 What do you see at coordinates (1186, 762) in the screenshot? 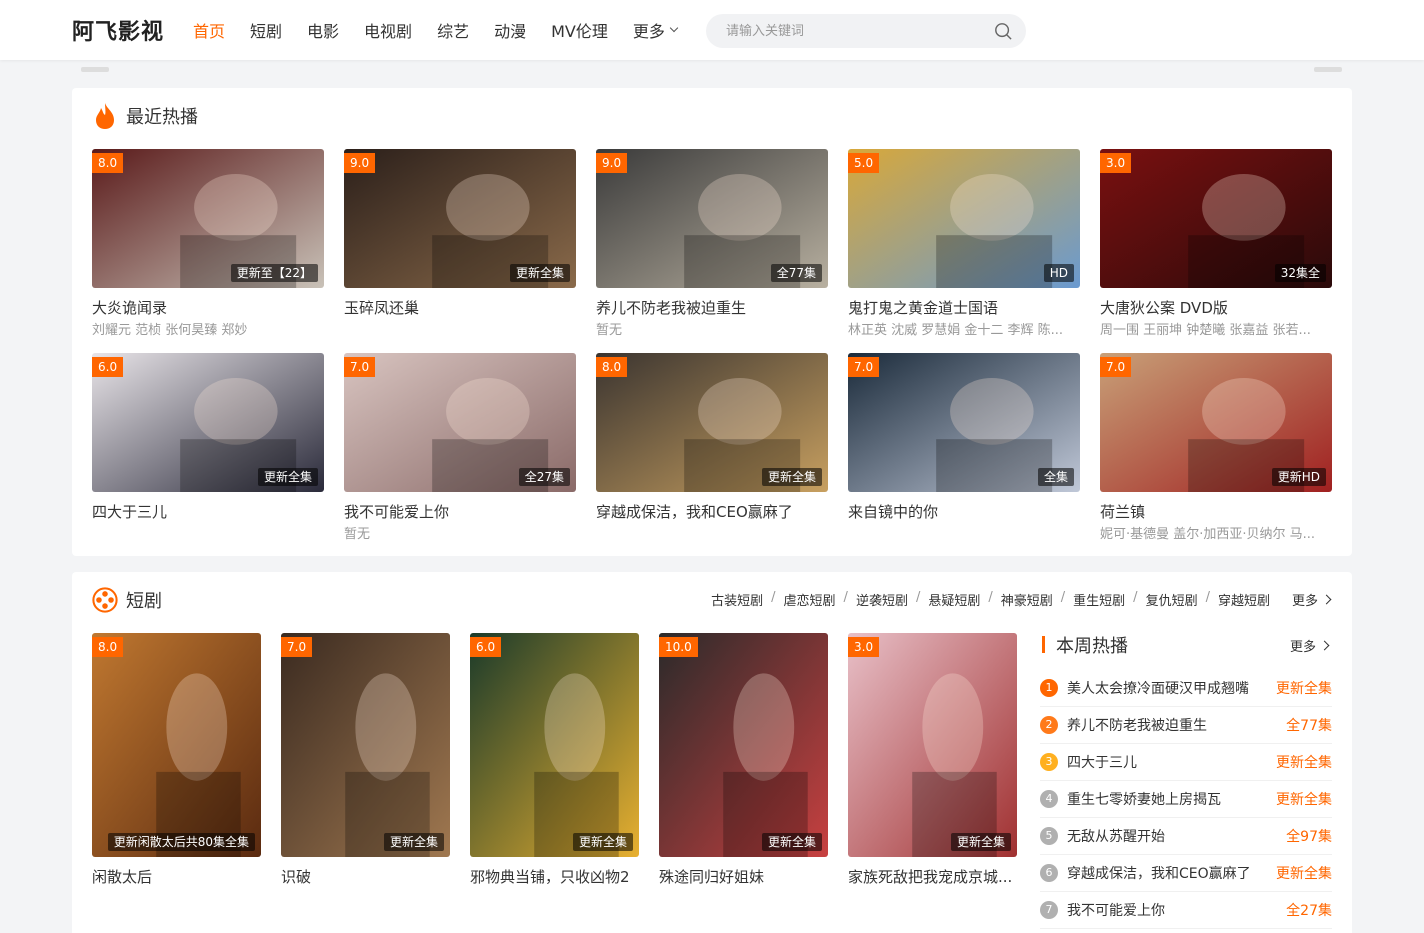
I see `ranking-item: 3 四大于三儿 更新全集` at bounding box center [1186, 762].